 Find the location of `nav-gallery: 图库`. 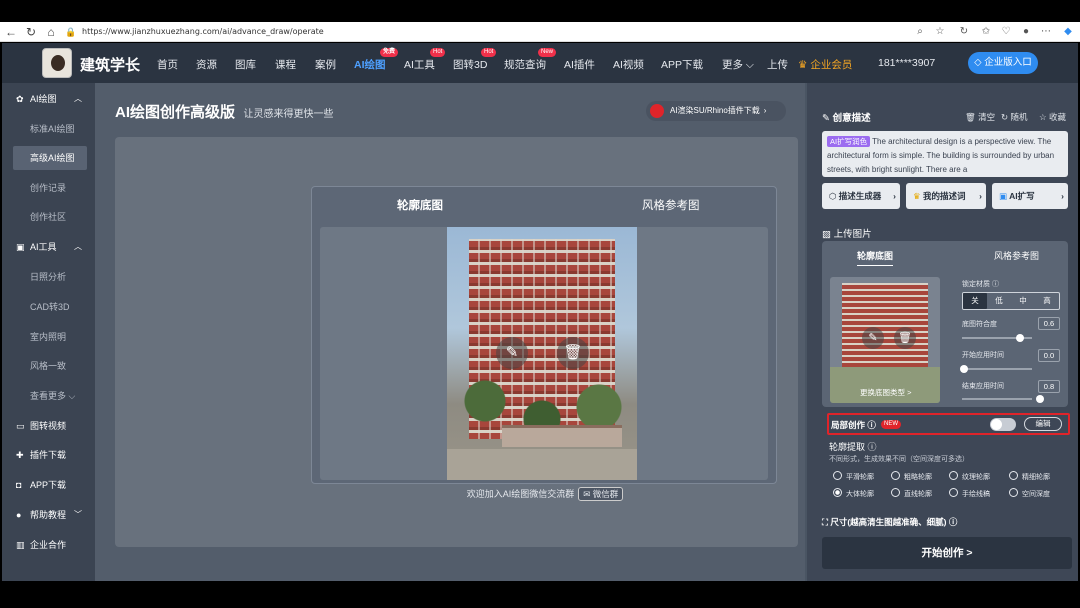

nav-gallery: 图库 is located at coordinates (245, 64).